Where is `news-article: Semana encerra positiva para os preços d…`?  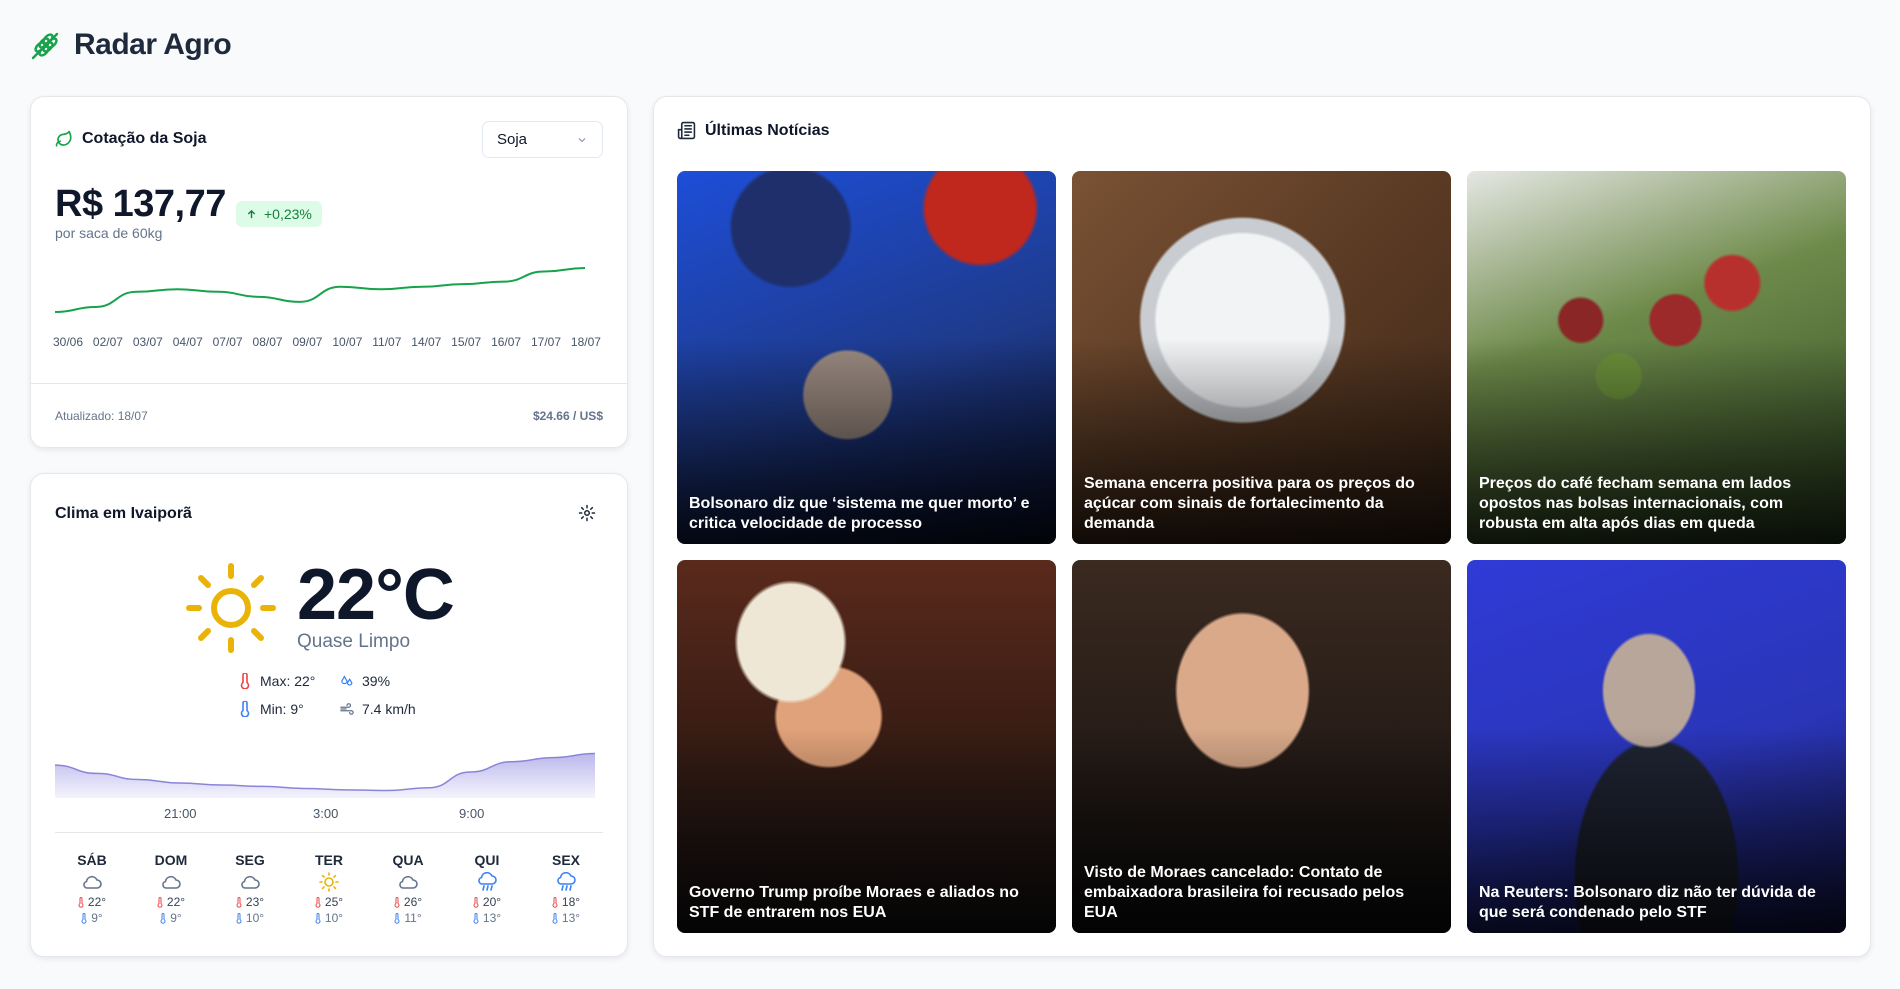 news-article: Semana encerra positiva para os preços d… is located at coordinates (1261, 357).